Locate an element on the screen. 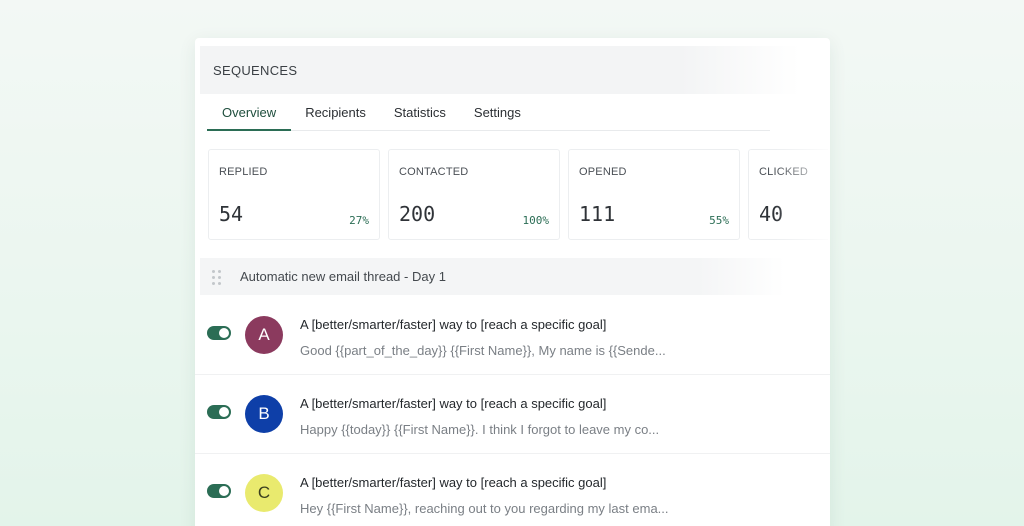 This screenshot has width=1024, height=526. stat-card-contacted: CONTACTED 200 100% is located at coordinates (474, 194).